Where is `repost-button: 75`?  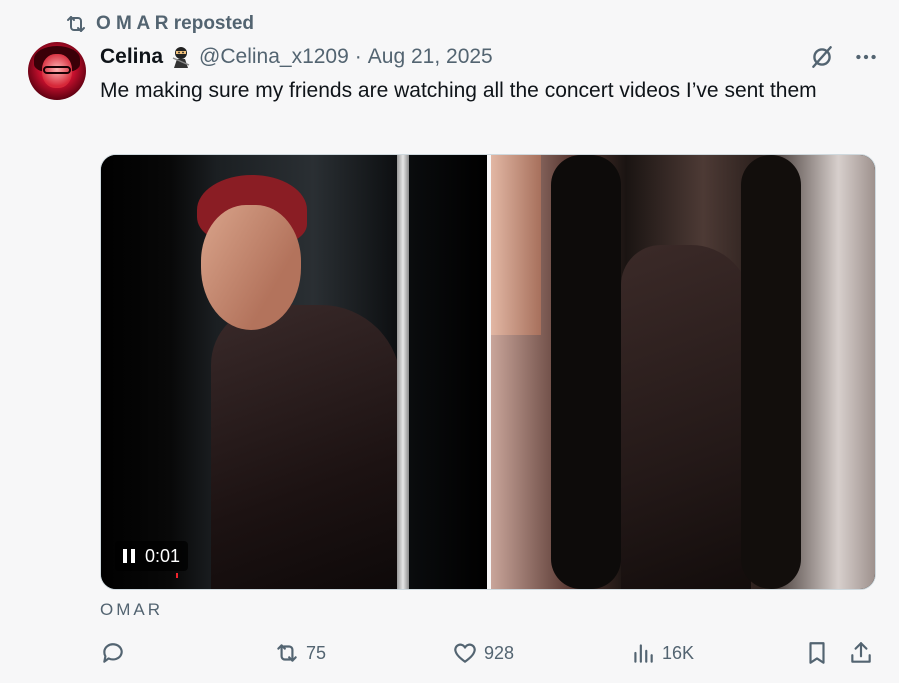 repost-button: 75 is located at coordinates (300, 653).